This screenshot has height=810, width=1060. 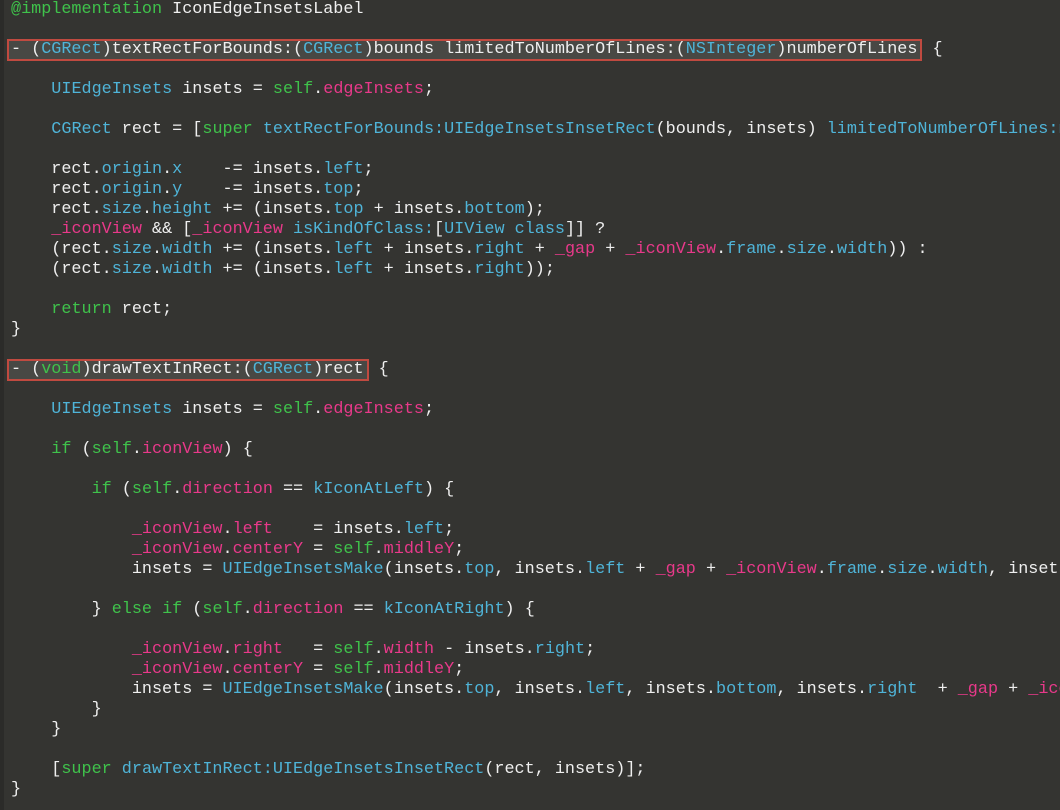 I want to click on code-token: ) {, so click(x=519, y=609).